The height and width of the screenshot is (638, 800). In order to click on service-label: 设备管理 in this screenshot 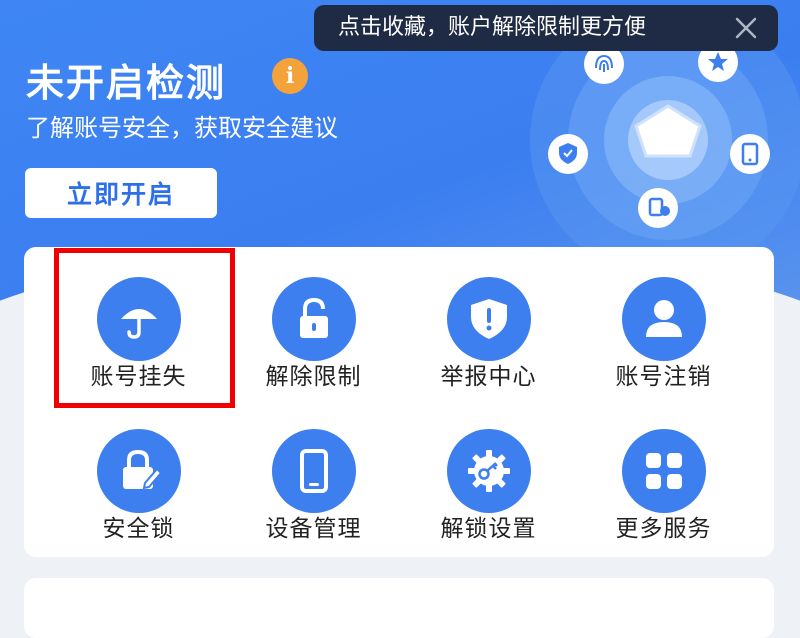, I will do `click(313, 529)`.